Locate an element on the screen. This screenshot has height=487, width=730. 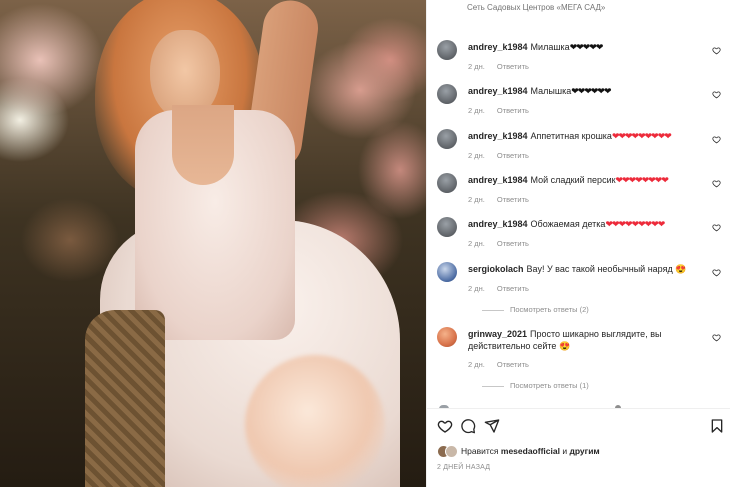
comment-text: andrey_k1984 Обожаемая детка❤❤❤❤❤❤❤❤❤ is located at coordinates (592, 224).